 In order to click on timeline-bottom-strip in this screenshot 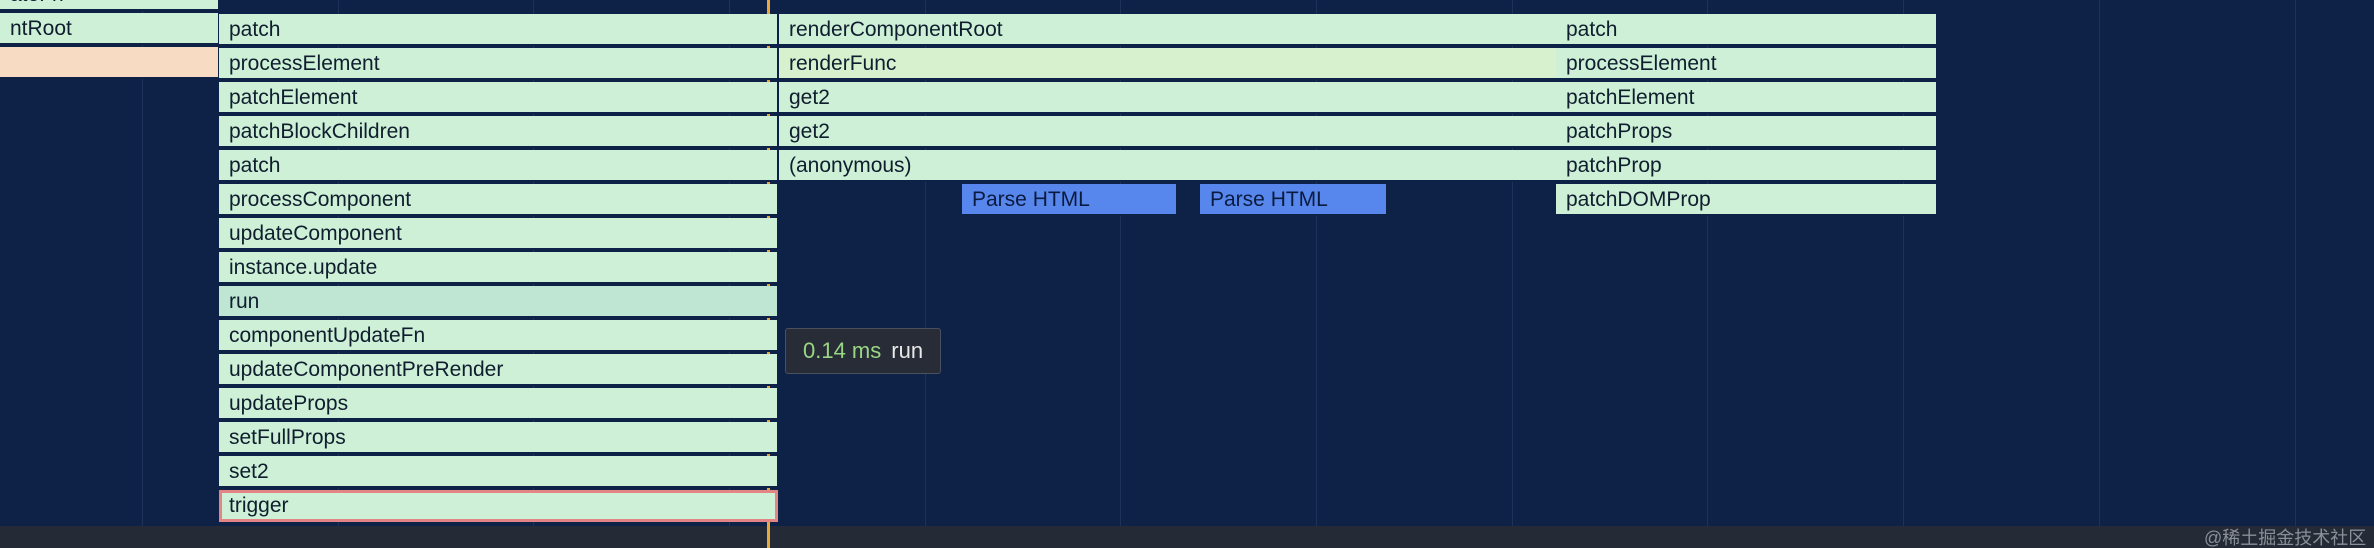, I will do `click(1187, 537)`.